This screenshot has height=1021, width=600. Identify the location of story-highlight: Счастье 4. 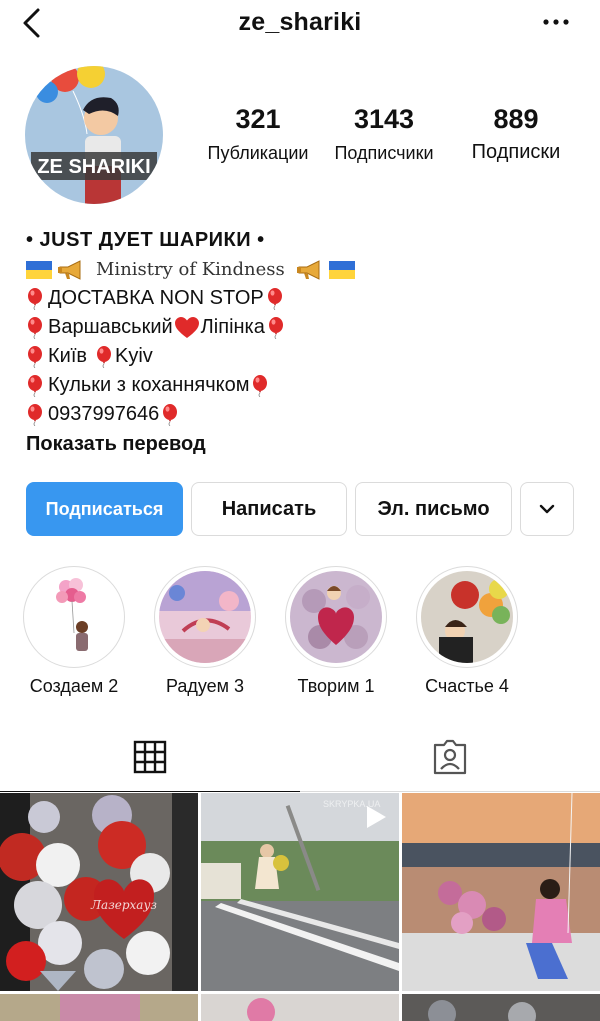
(467, 631).